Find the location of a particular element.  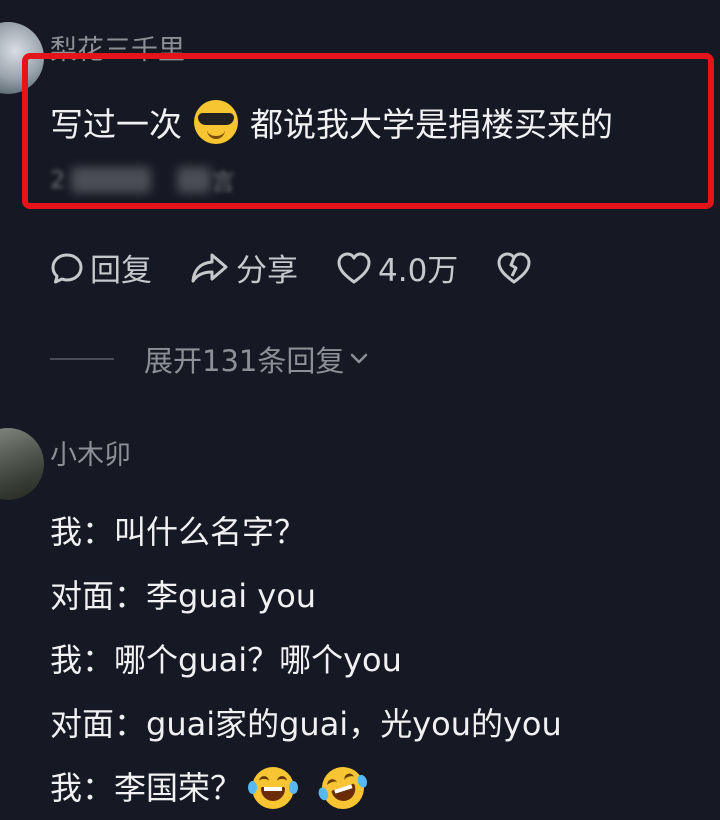

dislike-button is located at coordinates (517, 268).